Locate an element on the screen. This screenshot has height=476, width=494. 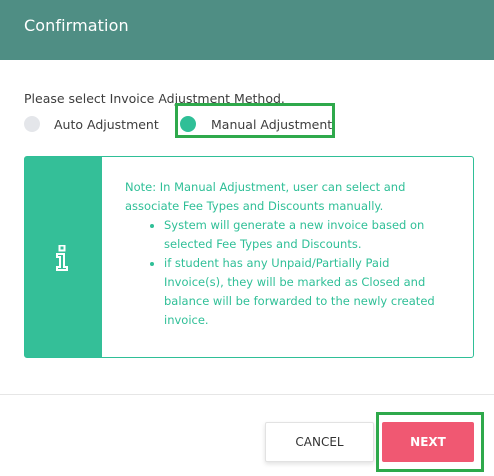
note-icon-panel is located at coordinates (63, 257).